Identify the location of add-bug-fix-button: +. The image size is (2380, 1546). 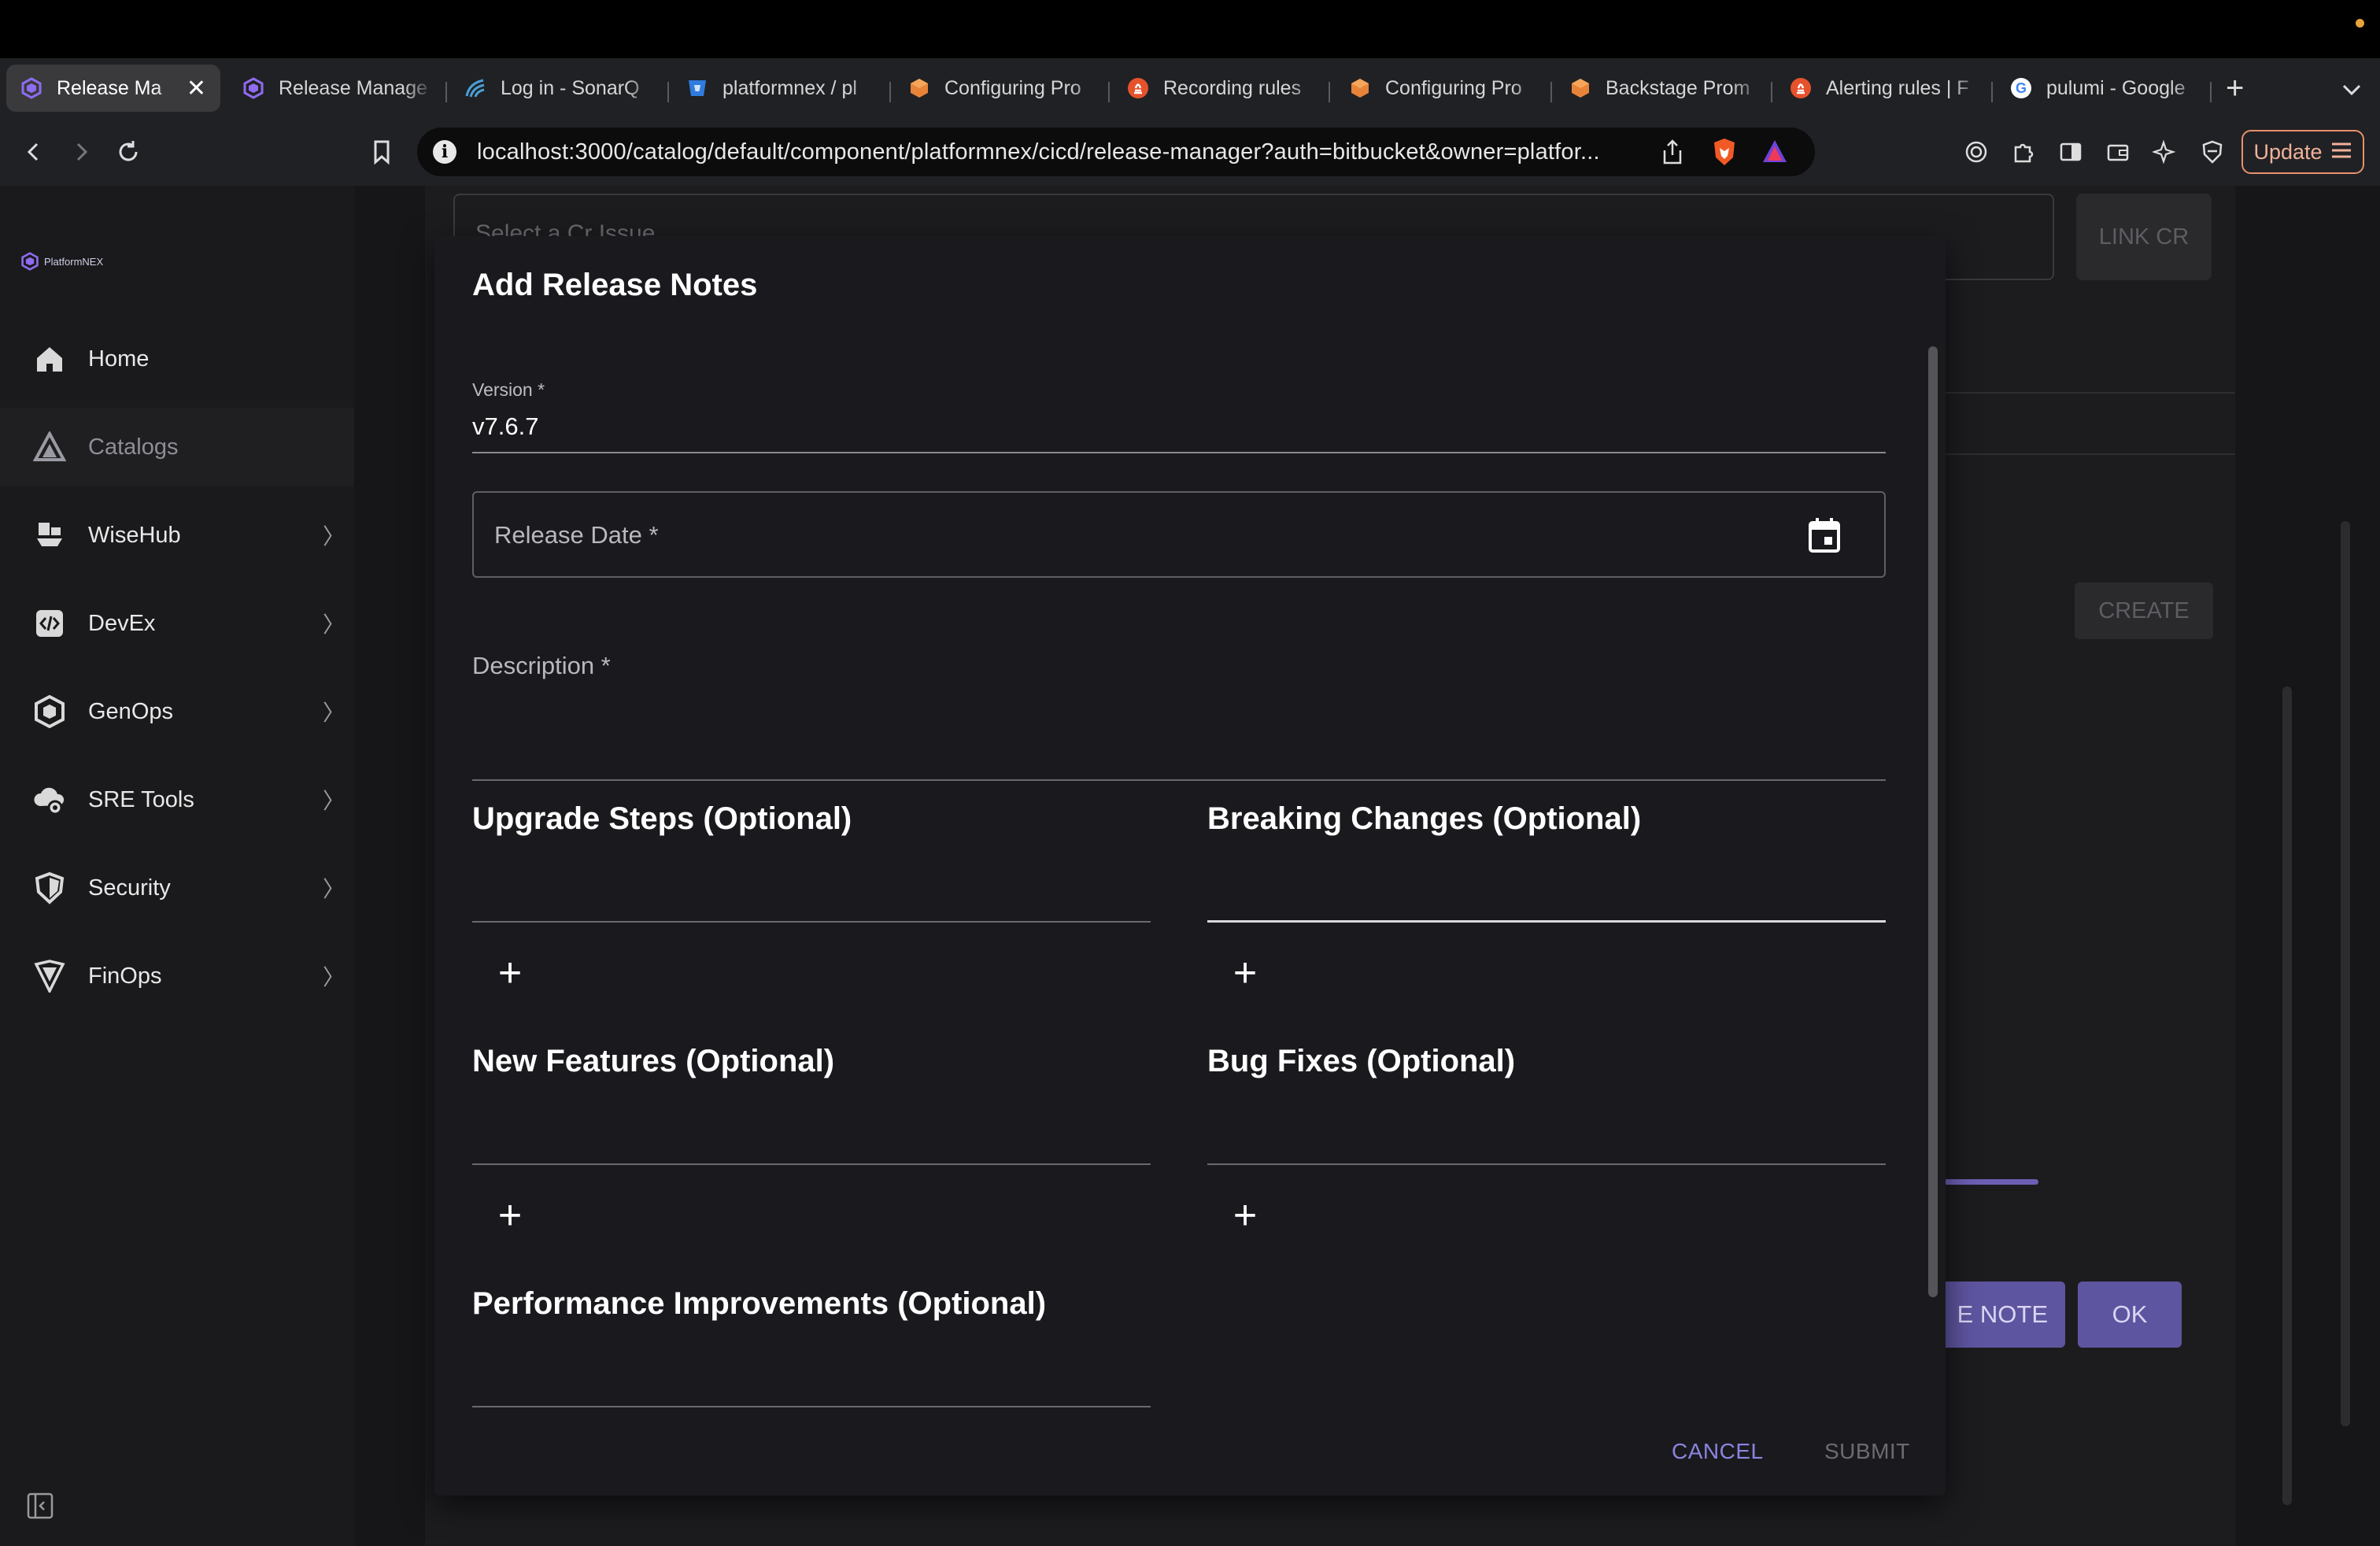
(1245, 1215).